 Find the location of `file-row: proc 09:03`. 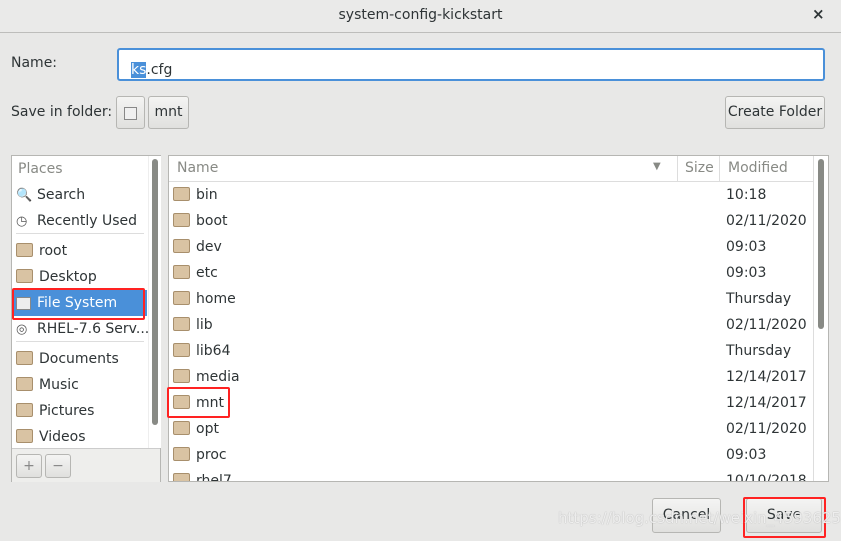

file-row: proc 09:03 is located at coordinates (491, 455).